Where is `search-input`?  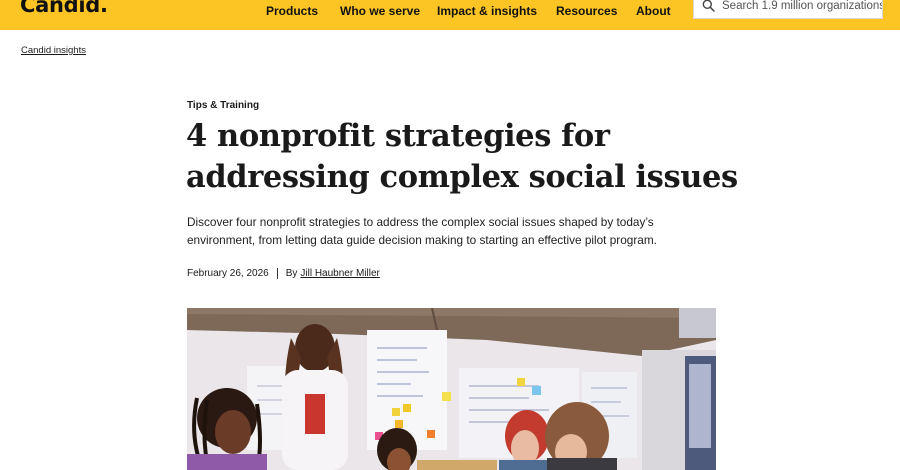 search-input is located at coordinates (802, 6).